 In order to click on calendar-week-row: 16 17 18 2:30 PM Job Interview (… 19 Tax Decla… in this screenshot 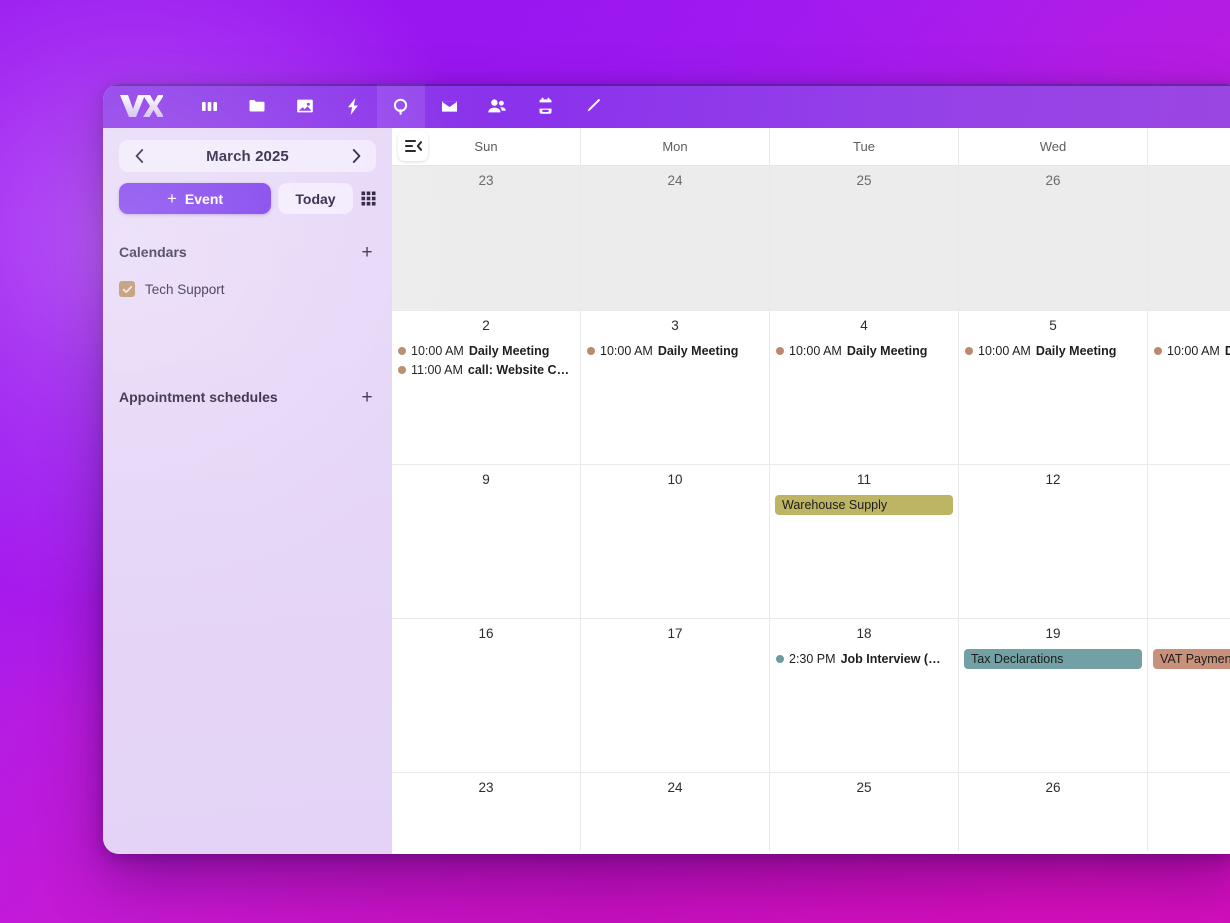, I will do `click(811, 696)`.